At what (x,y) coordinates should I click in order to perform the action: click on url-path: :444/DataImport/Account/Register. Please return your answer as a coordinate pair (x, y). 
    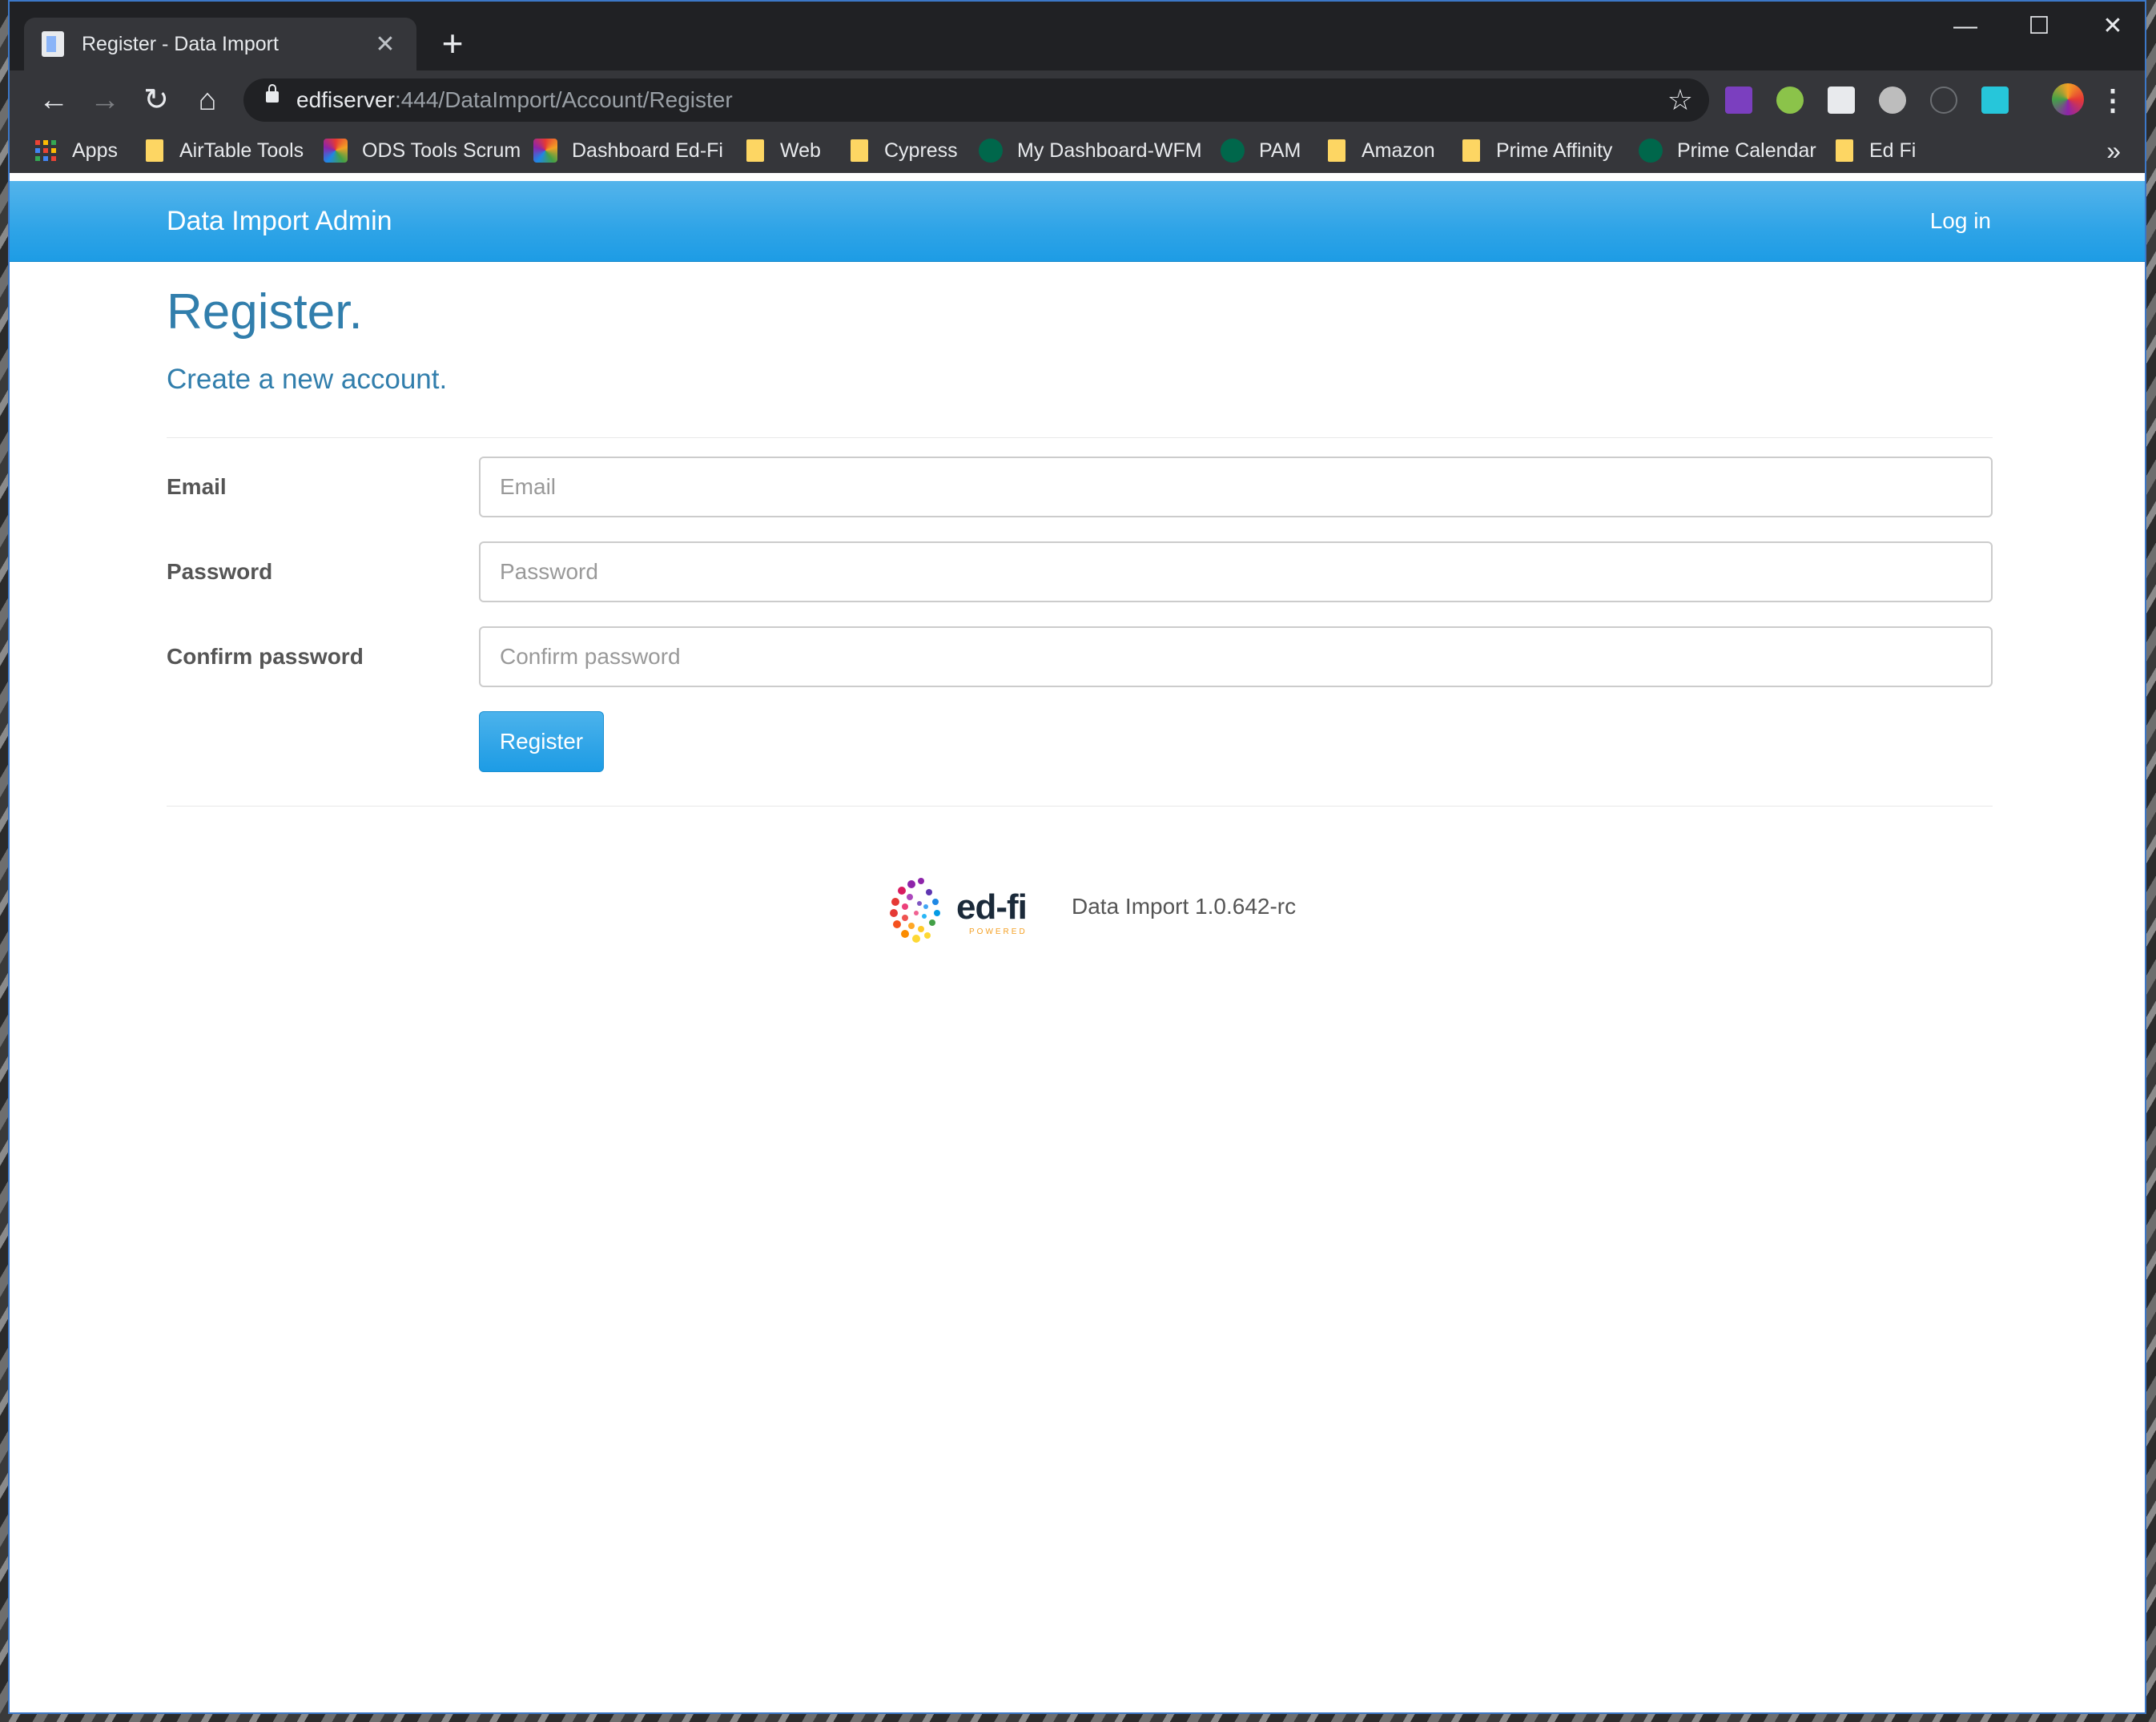
    Looking at the image, I should click on (563, 99).